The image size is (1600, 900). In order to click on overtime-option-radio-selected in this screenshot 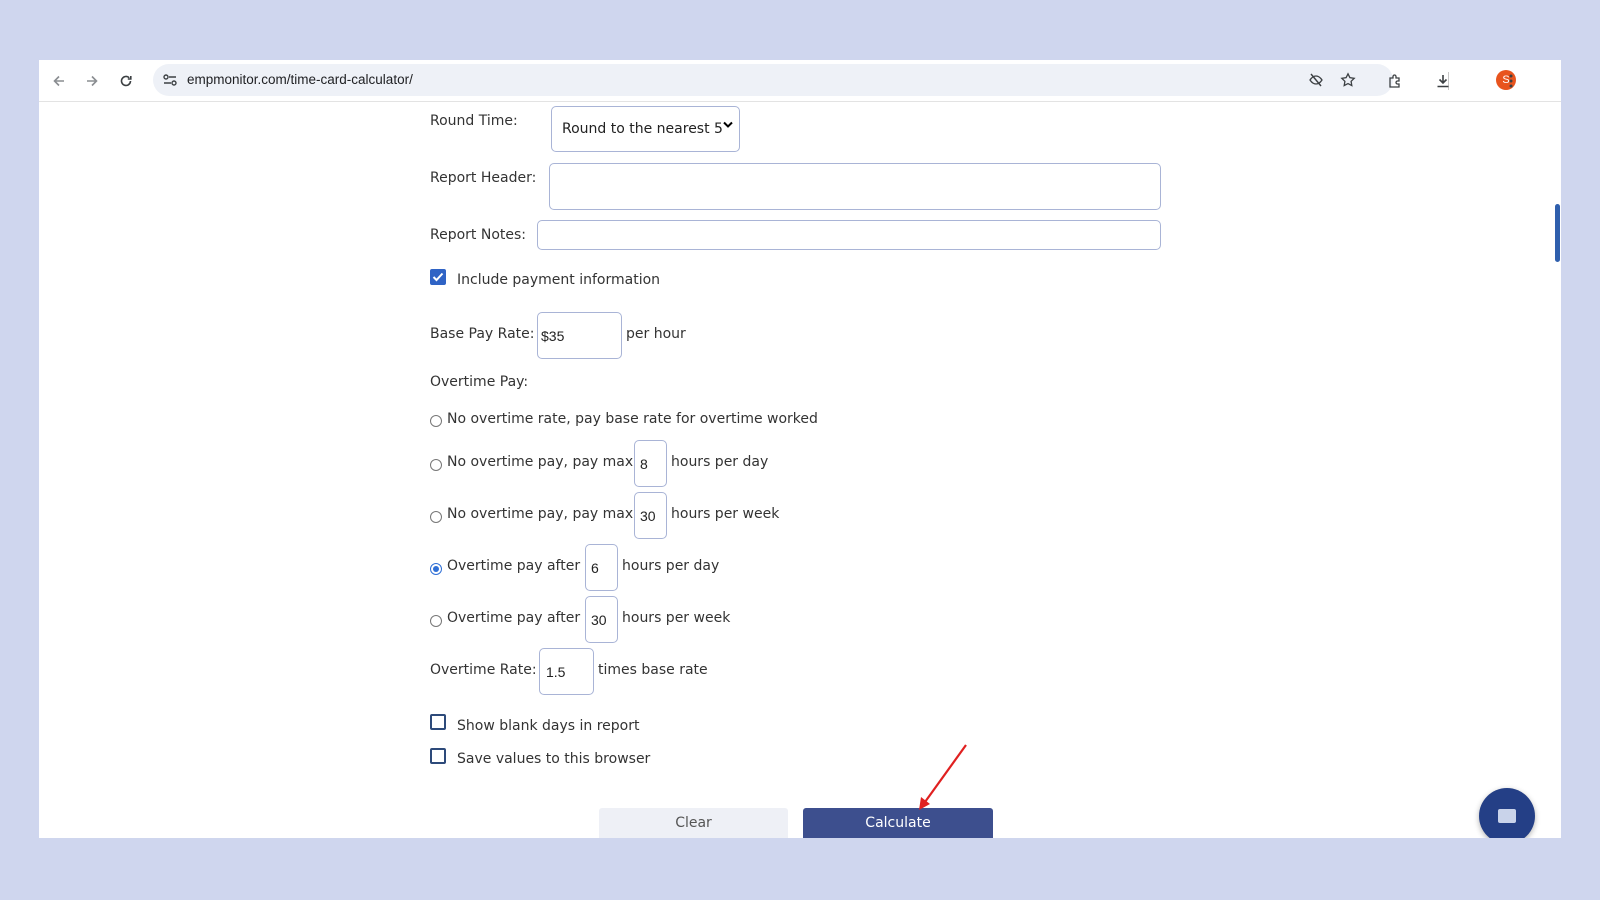, I will do `click(436, 569)`.